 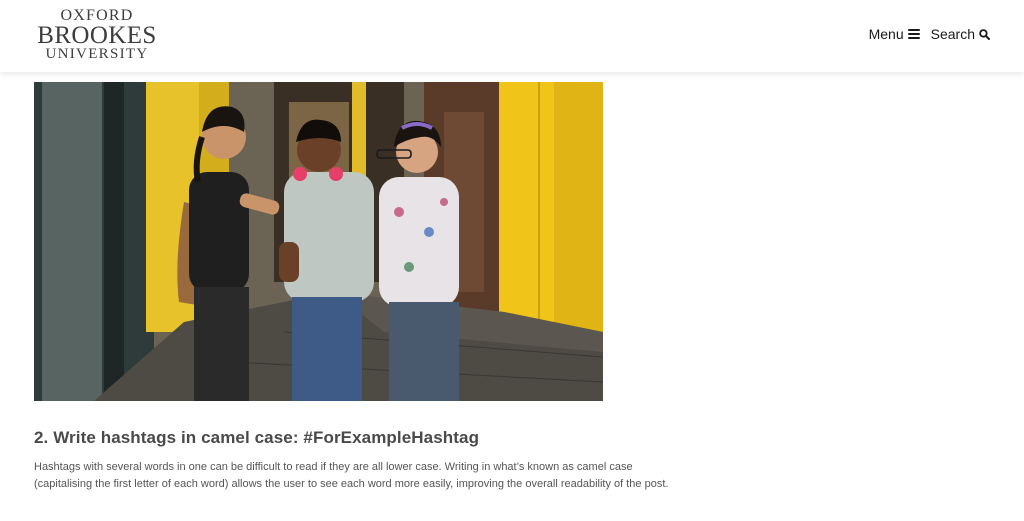 I want to click on search-label: Search, so click(x=952, y=34).